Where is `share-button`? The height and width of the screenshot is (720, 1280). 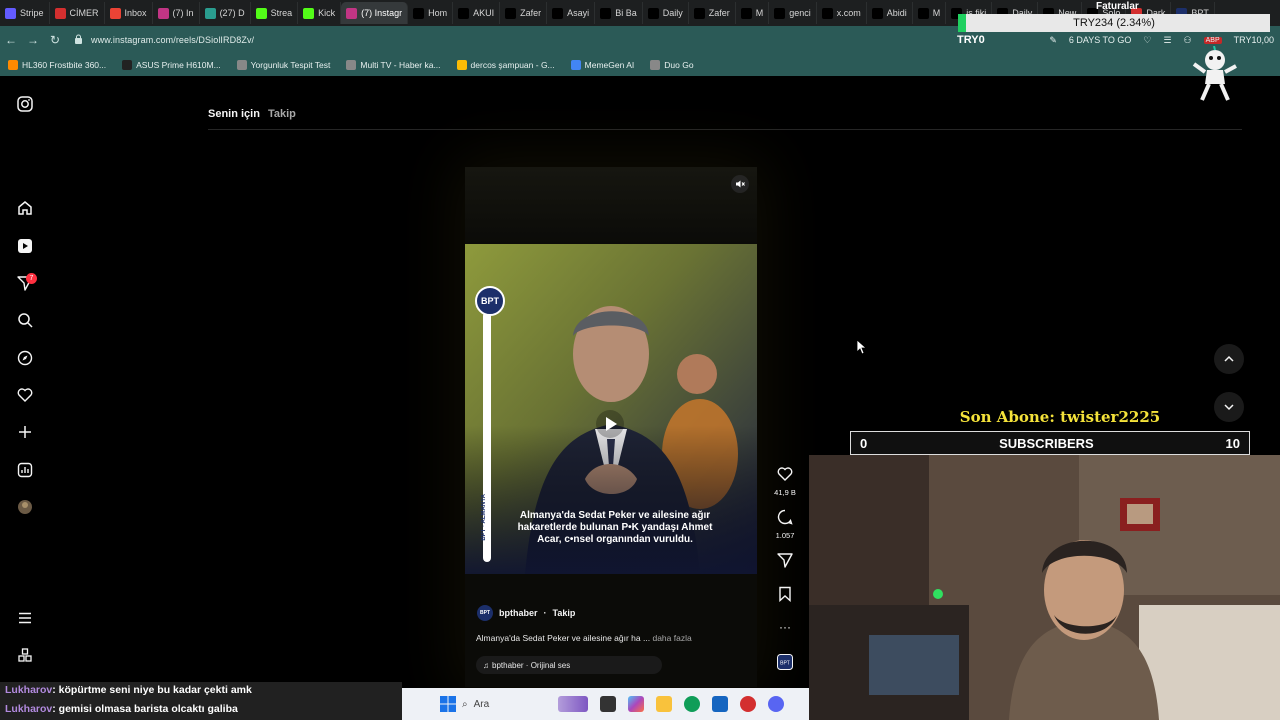
share-button is located at coordinates (785, 562).